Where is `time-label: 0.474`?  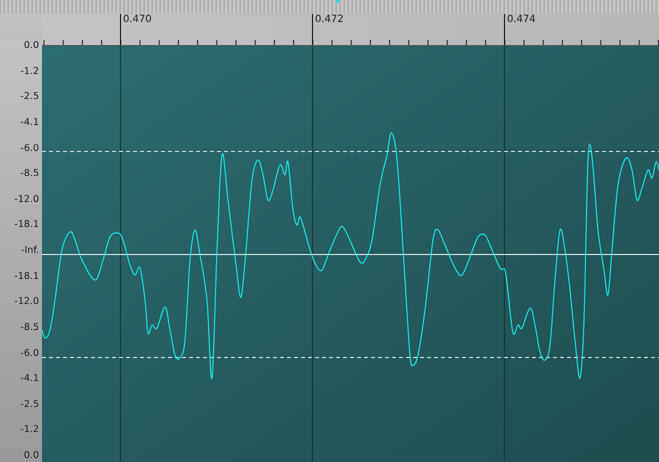
time-label: 0.474 is located at coordinates (521, 20).